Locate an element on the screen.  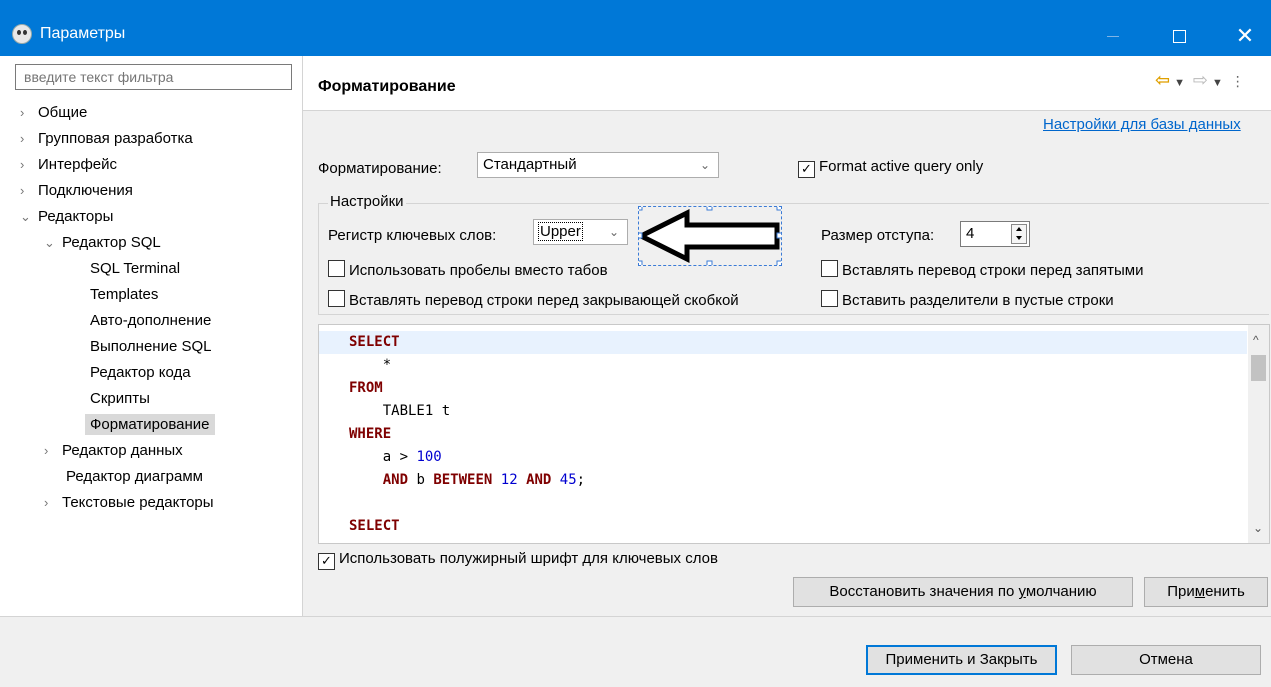
tree-item-interface: › Интерфейс is located at coordinates (68, 165).